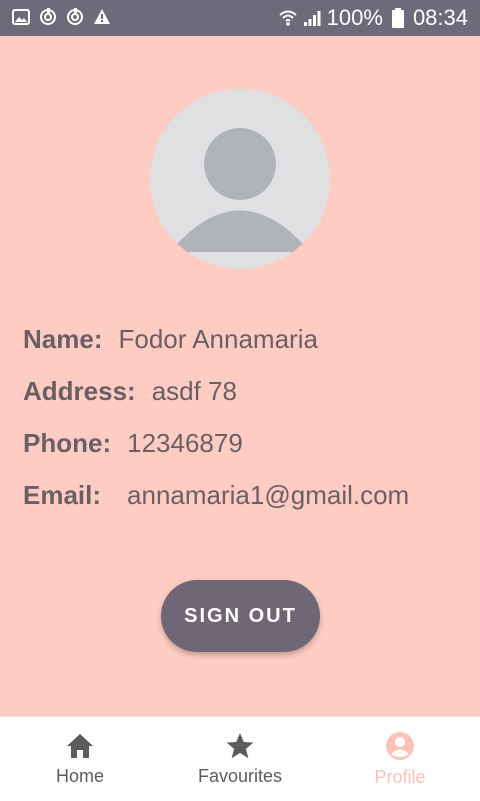  What do you see at coordinates (400, 745) in the screenshot?
I see `account-circle-icon` at bounding box center [400, 745].